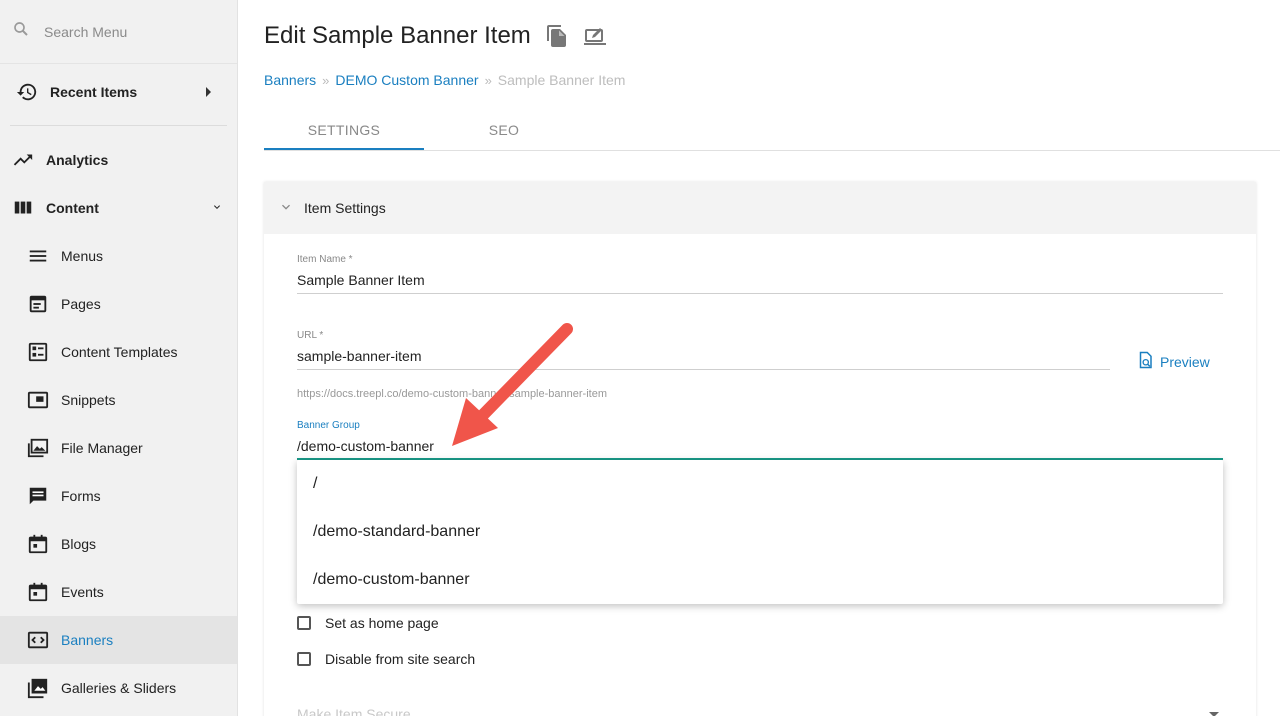  Describe the element at coordinates (344, 129) in the screenshot. I see `tab-settings: SETTINGS` at that location.